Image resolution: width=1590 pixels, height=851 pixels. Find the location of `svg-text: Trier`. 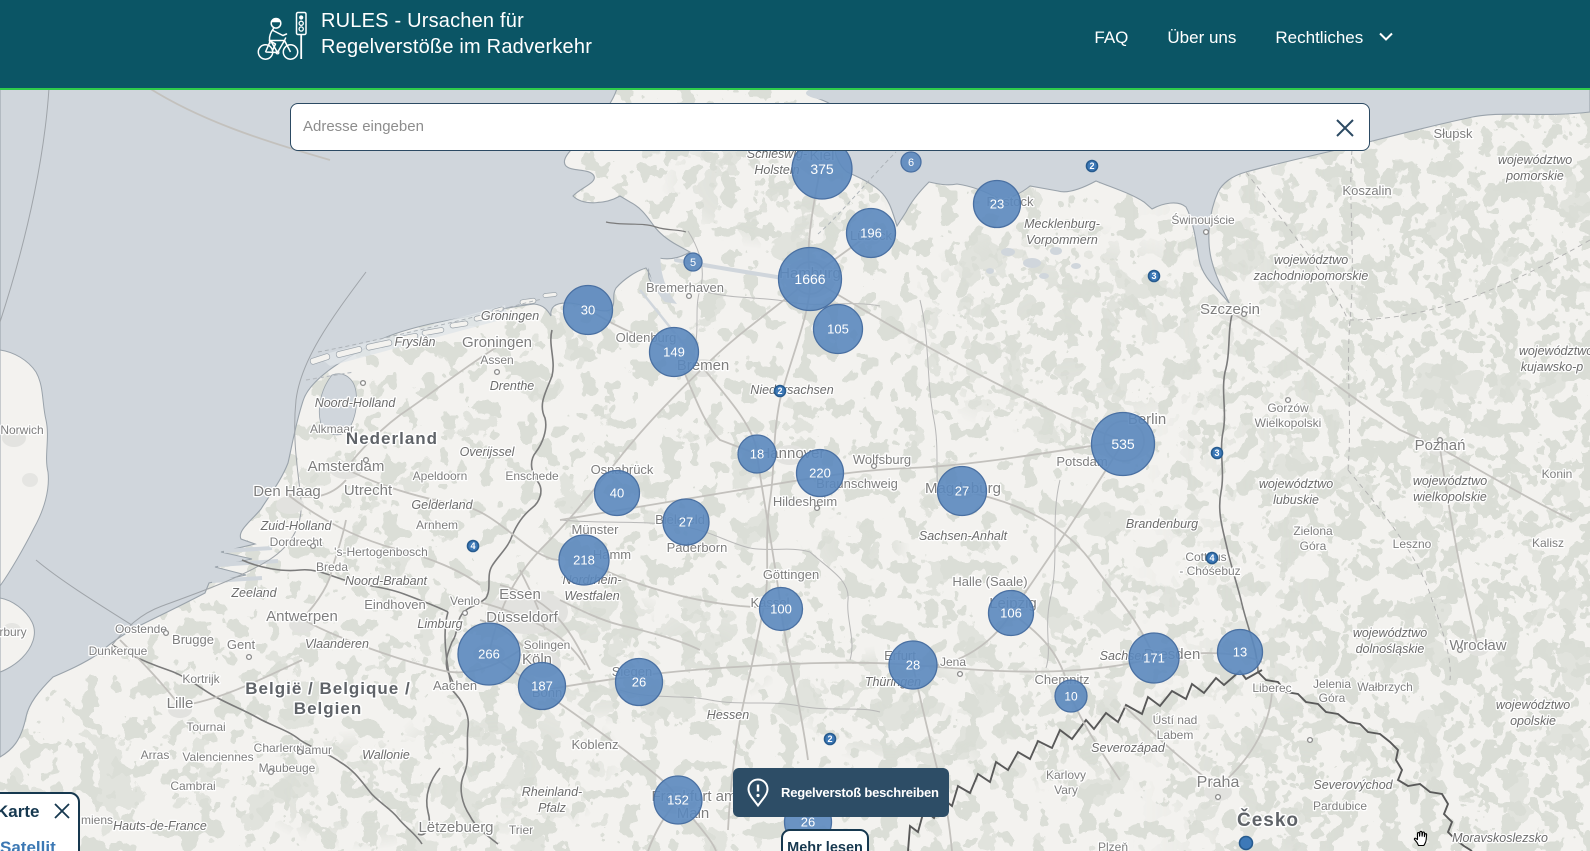

svg-text: Trier is located at coordinates (521, 830).